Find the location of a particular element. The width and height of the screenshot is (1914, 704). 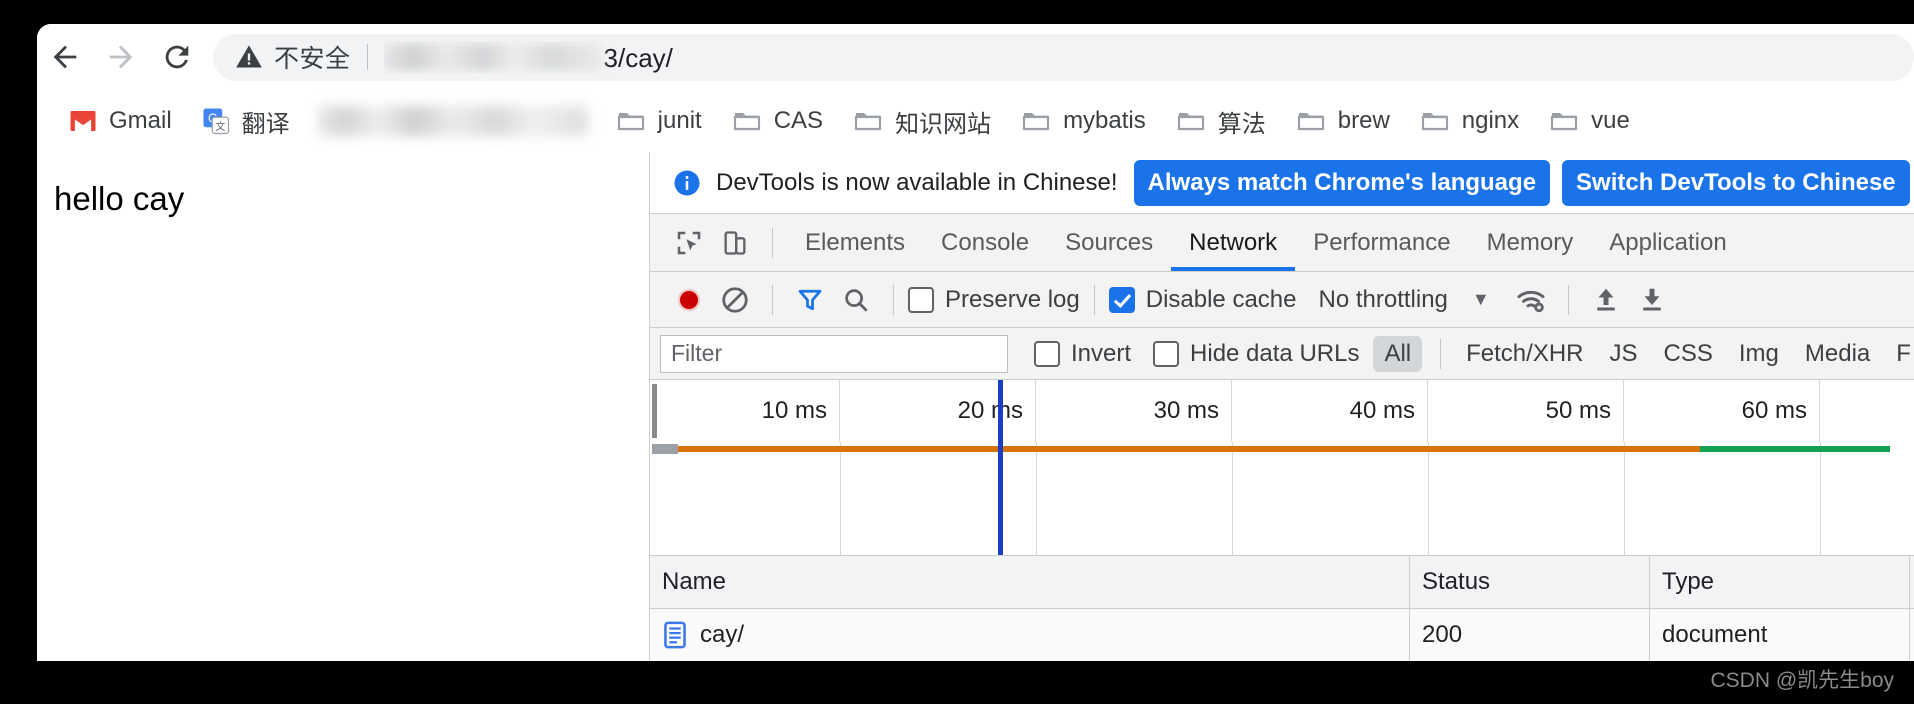

address-bar: 不安全 3/cay/ is located at coordinates (1063, 57).